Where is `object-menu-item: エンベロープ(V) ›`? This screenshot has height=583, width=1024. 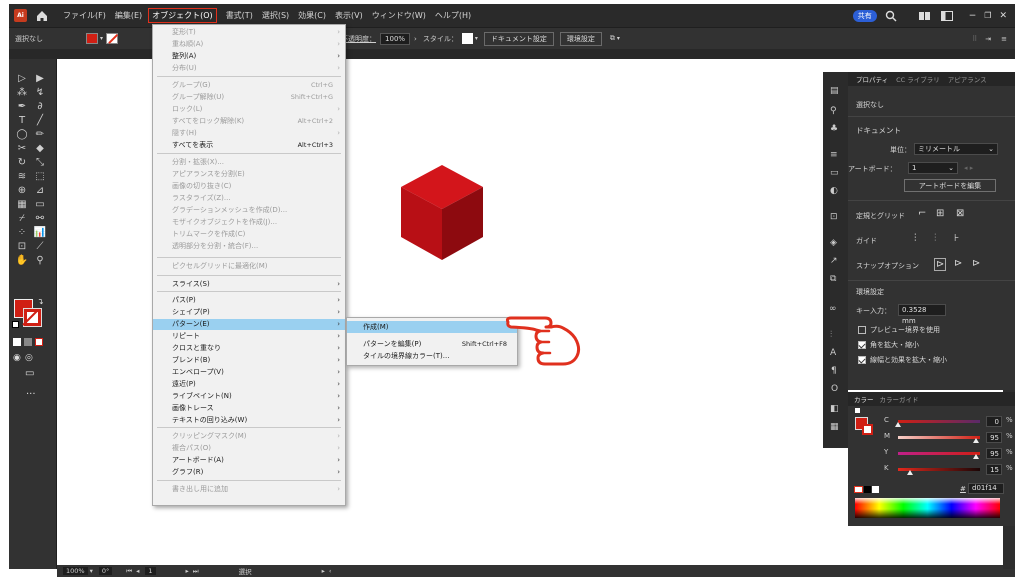
object-menu-item: エンベロープ(V) › is located at coordinates (249, 372).